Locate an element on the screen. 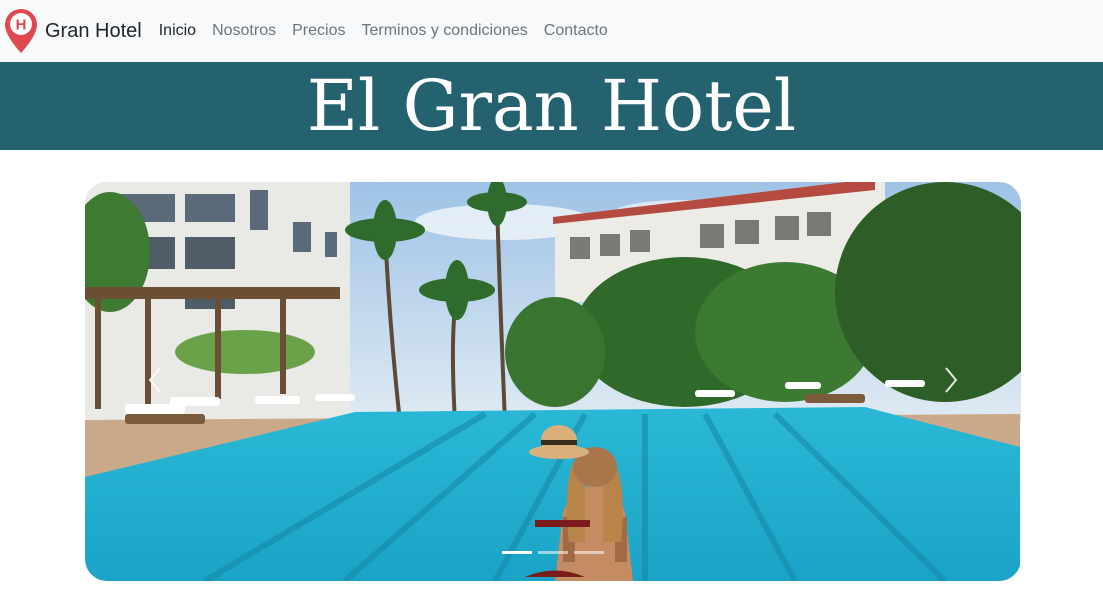 This screenshot has width=1103, height=591. nav-link-nosotros: Nosotros is located at coordinates (244, 31).